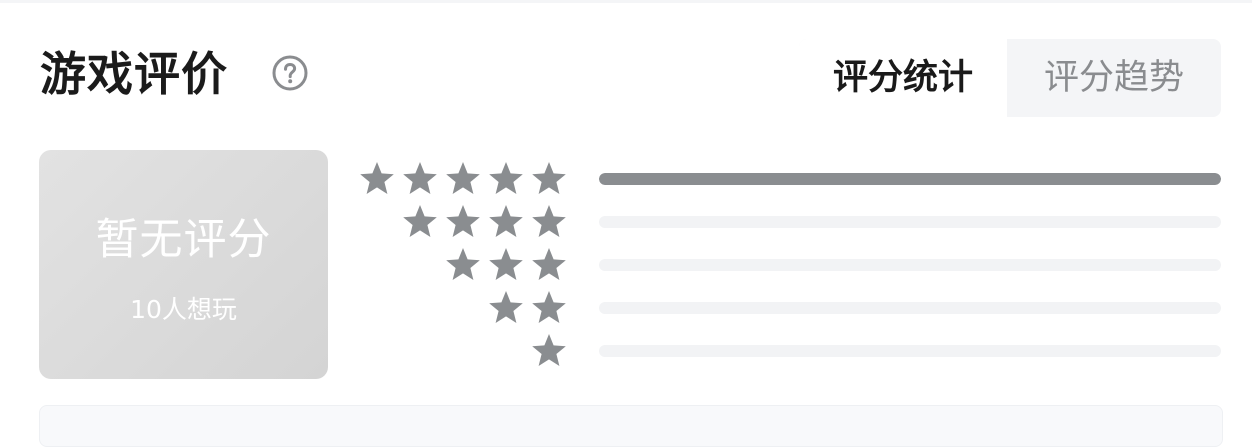  I want to click on tab-rating-trend: 评分趋势, so click(1114, 78).